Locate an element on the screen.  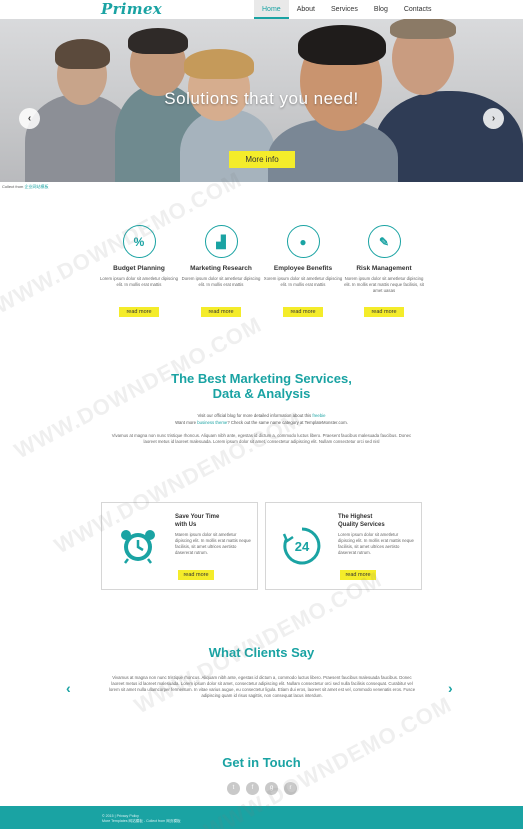
main-nav: Home About Services Blog Contacts is located at coordinates (346, 9).